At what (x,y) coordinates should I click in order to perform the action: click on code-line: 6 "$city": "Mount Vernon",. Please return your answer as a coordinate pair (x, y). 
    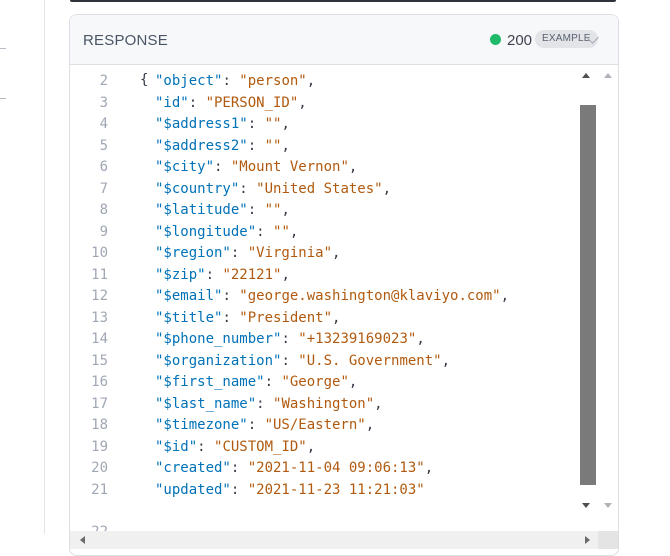
    Looking at the image, I should click on (330, 167).